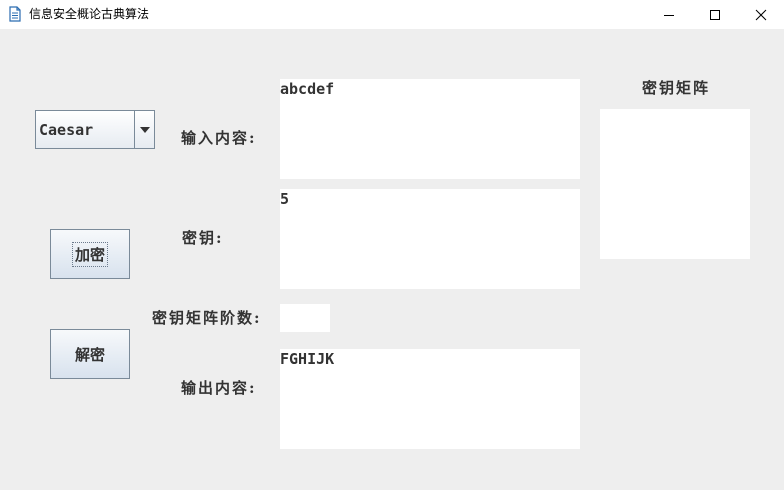 The height and width of the screenshot is (490, 784). Describe the element at coordinates (219, 138) in the screenshot. I see `input-label: 输入内容:` at that location.